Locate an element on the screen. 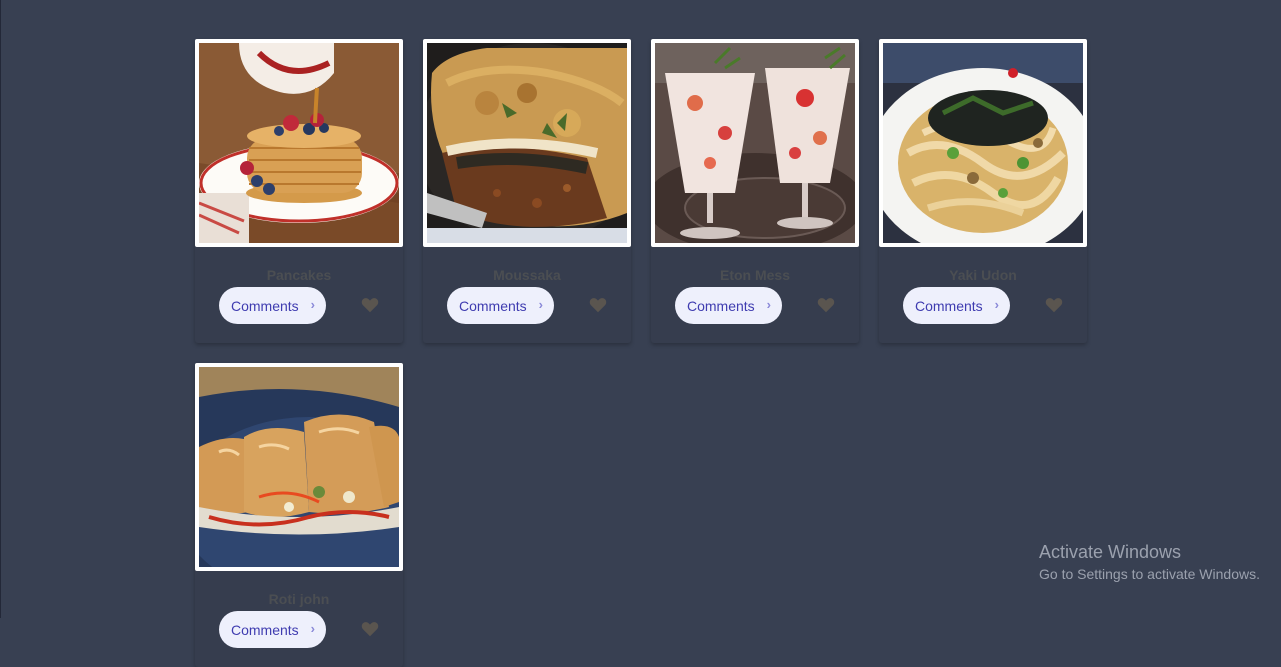 This screenshot has width=1281, height=667. recipe-card-roti-john: Roti john Comments › is located at coordinates (299, 515).